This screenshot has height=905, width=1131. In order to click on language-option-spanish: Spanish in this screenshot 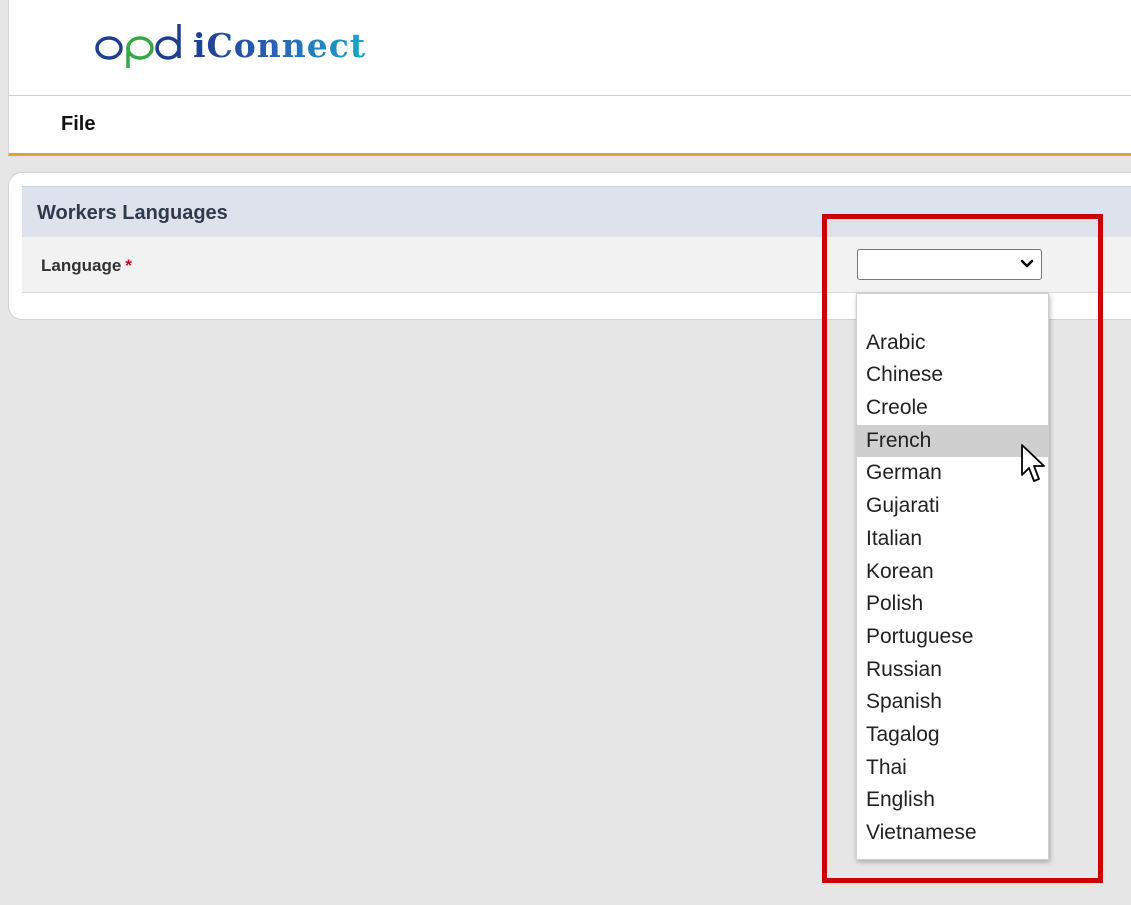, I will do `click(952, 702)`.